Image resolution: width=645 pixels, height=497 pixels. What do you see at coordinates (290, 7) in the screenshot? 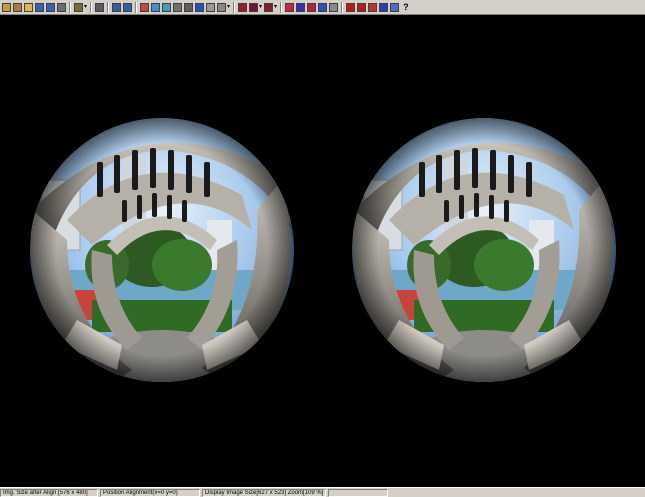
I see `red-blue-icon` at bounding box center [290, 7].